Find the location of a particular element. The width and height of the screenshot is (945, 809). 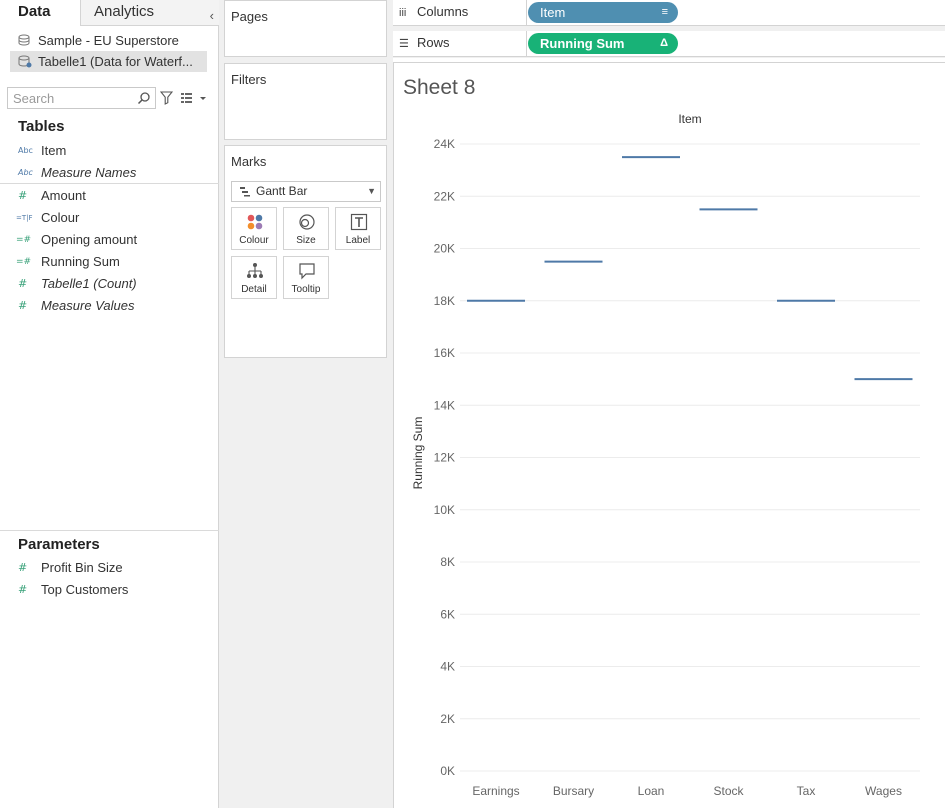

x-category-label: Stock is located at coordinates (728, 791).